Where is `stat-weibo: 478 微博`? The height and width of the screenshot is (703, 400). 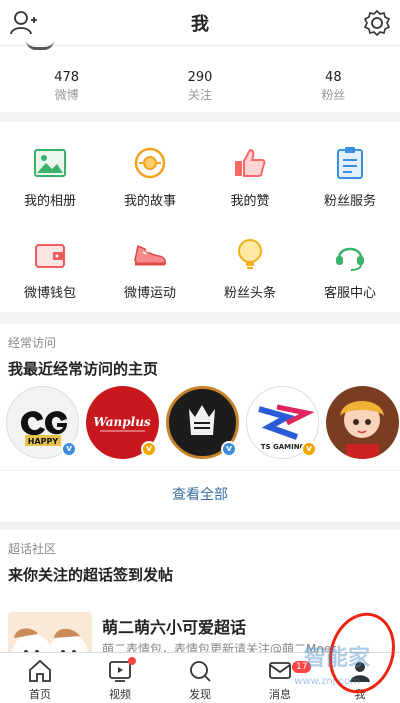 stat-weibo: 478 微博 is located at coordinates (66, 79).